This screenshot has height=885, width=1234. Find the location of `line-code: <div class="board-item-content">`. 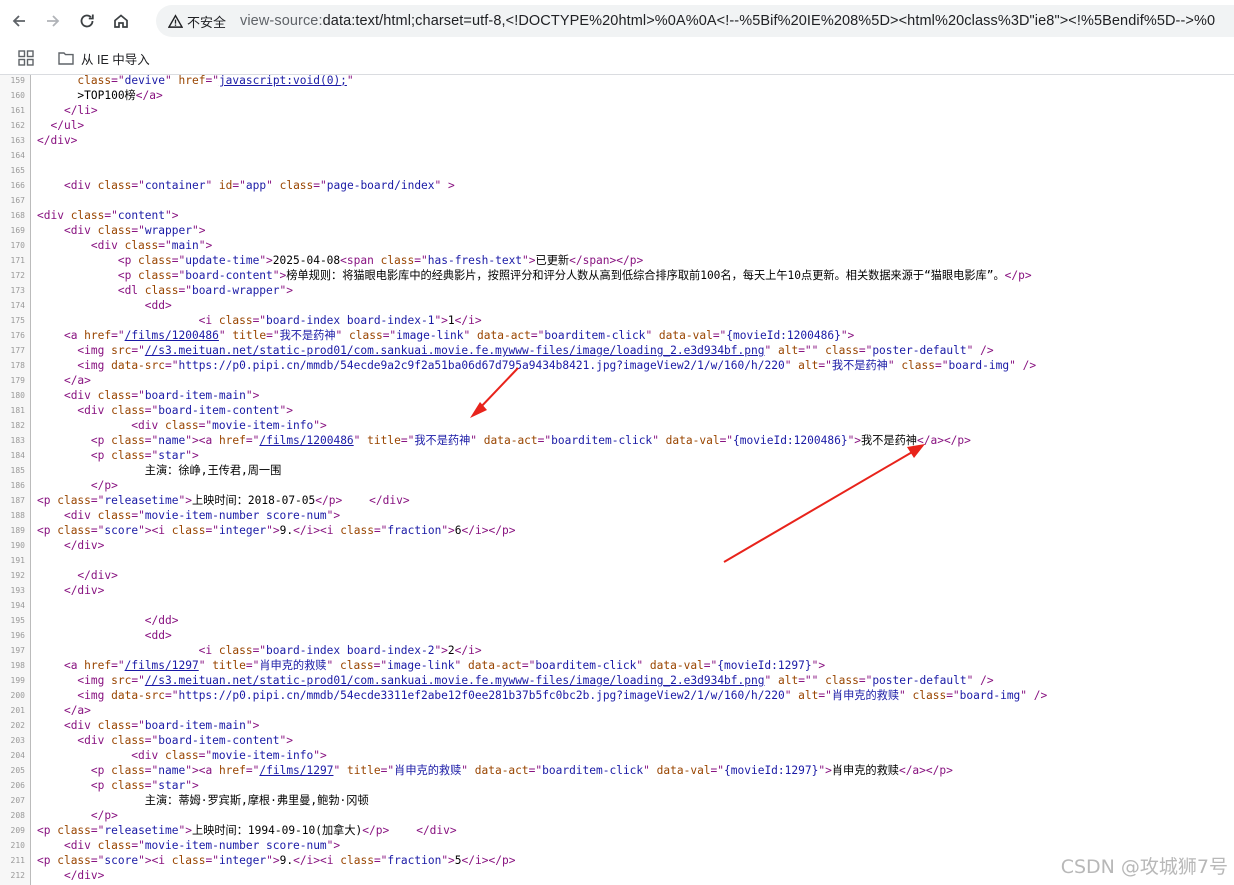

line-code: <div class="board-item-content"> is located at coordinates (165, 410).